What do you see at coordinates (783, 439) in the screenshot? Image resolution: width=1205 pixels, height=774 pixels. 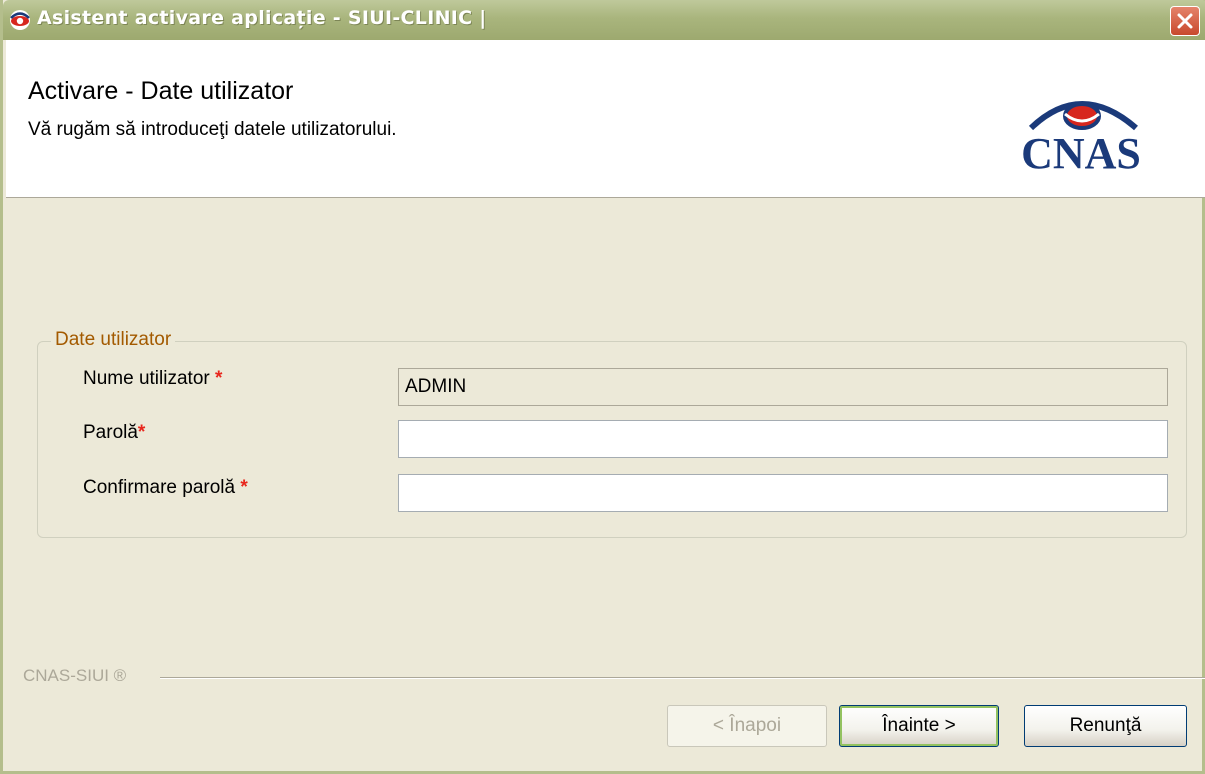 I see `password-field` at bounding box center [783, 439].